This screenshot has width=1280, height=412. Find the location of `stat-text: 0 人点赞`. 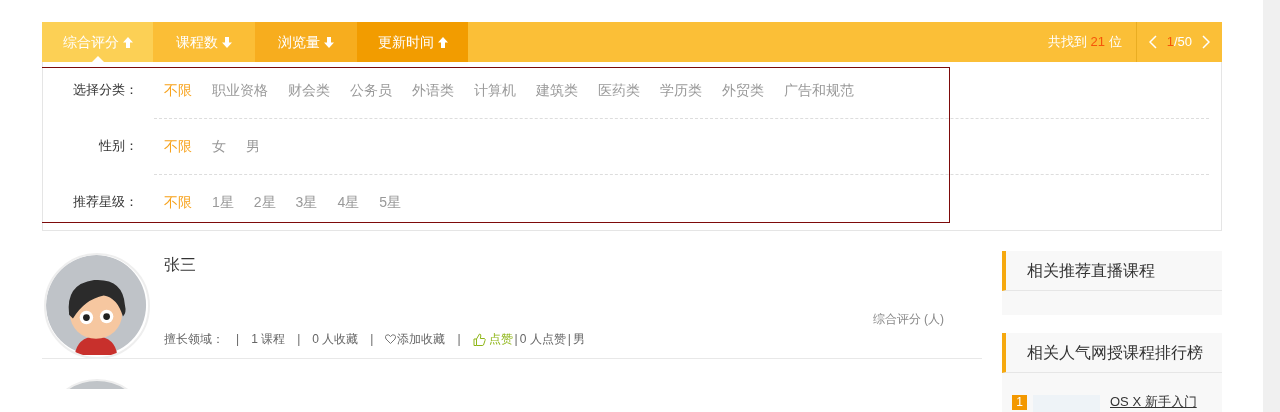

stat-text: 0 人点赞 is located at coordinates (542, 339).